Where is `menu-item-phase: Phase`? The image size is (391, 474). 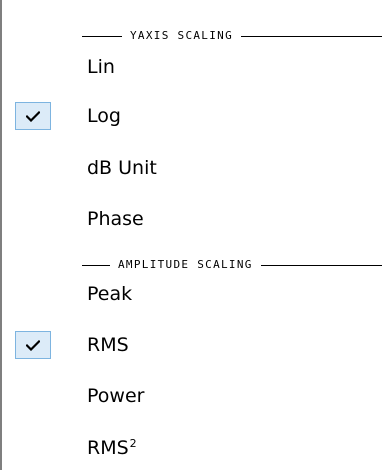 menu-item-phase: Phase is located at coordinates (195, 219).